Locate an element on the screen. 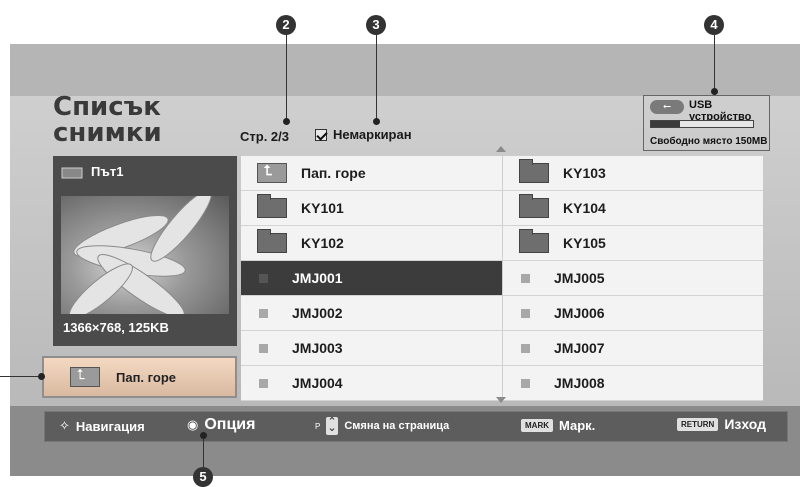 This screenshot has height=487, width=800. file-name: JMJ007 is located at coordinates (579, 348).